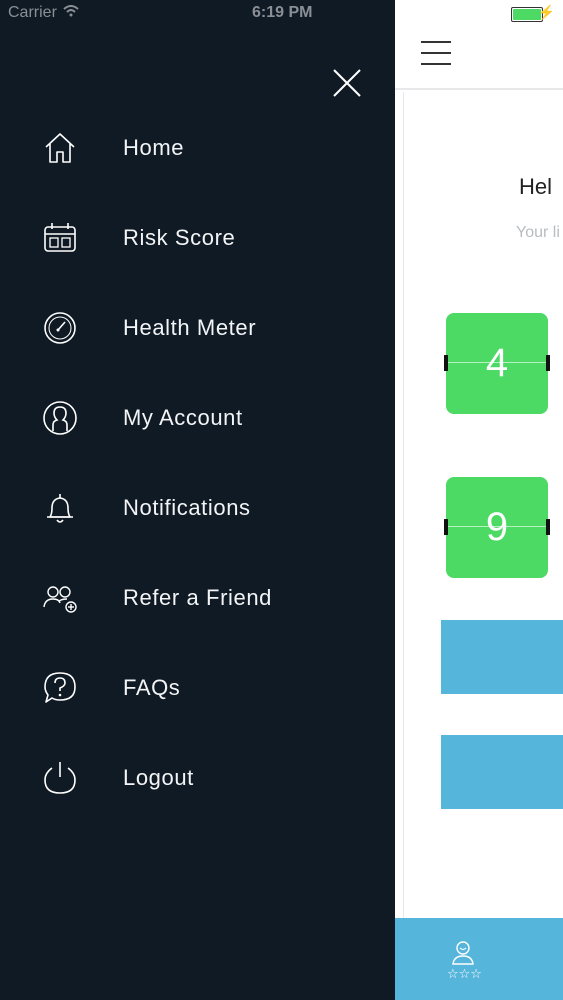  Describe the element at coordinates (60, 328) in the screenshot. I see `gauge-icon` at that location.